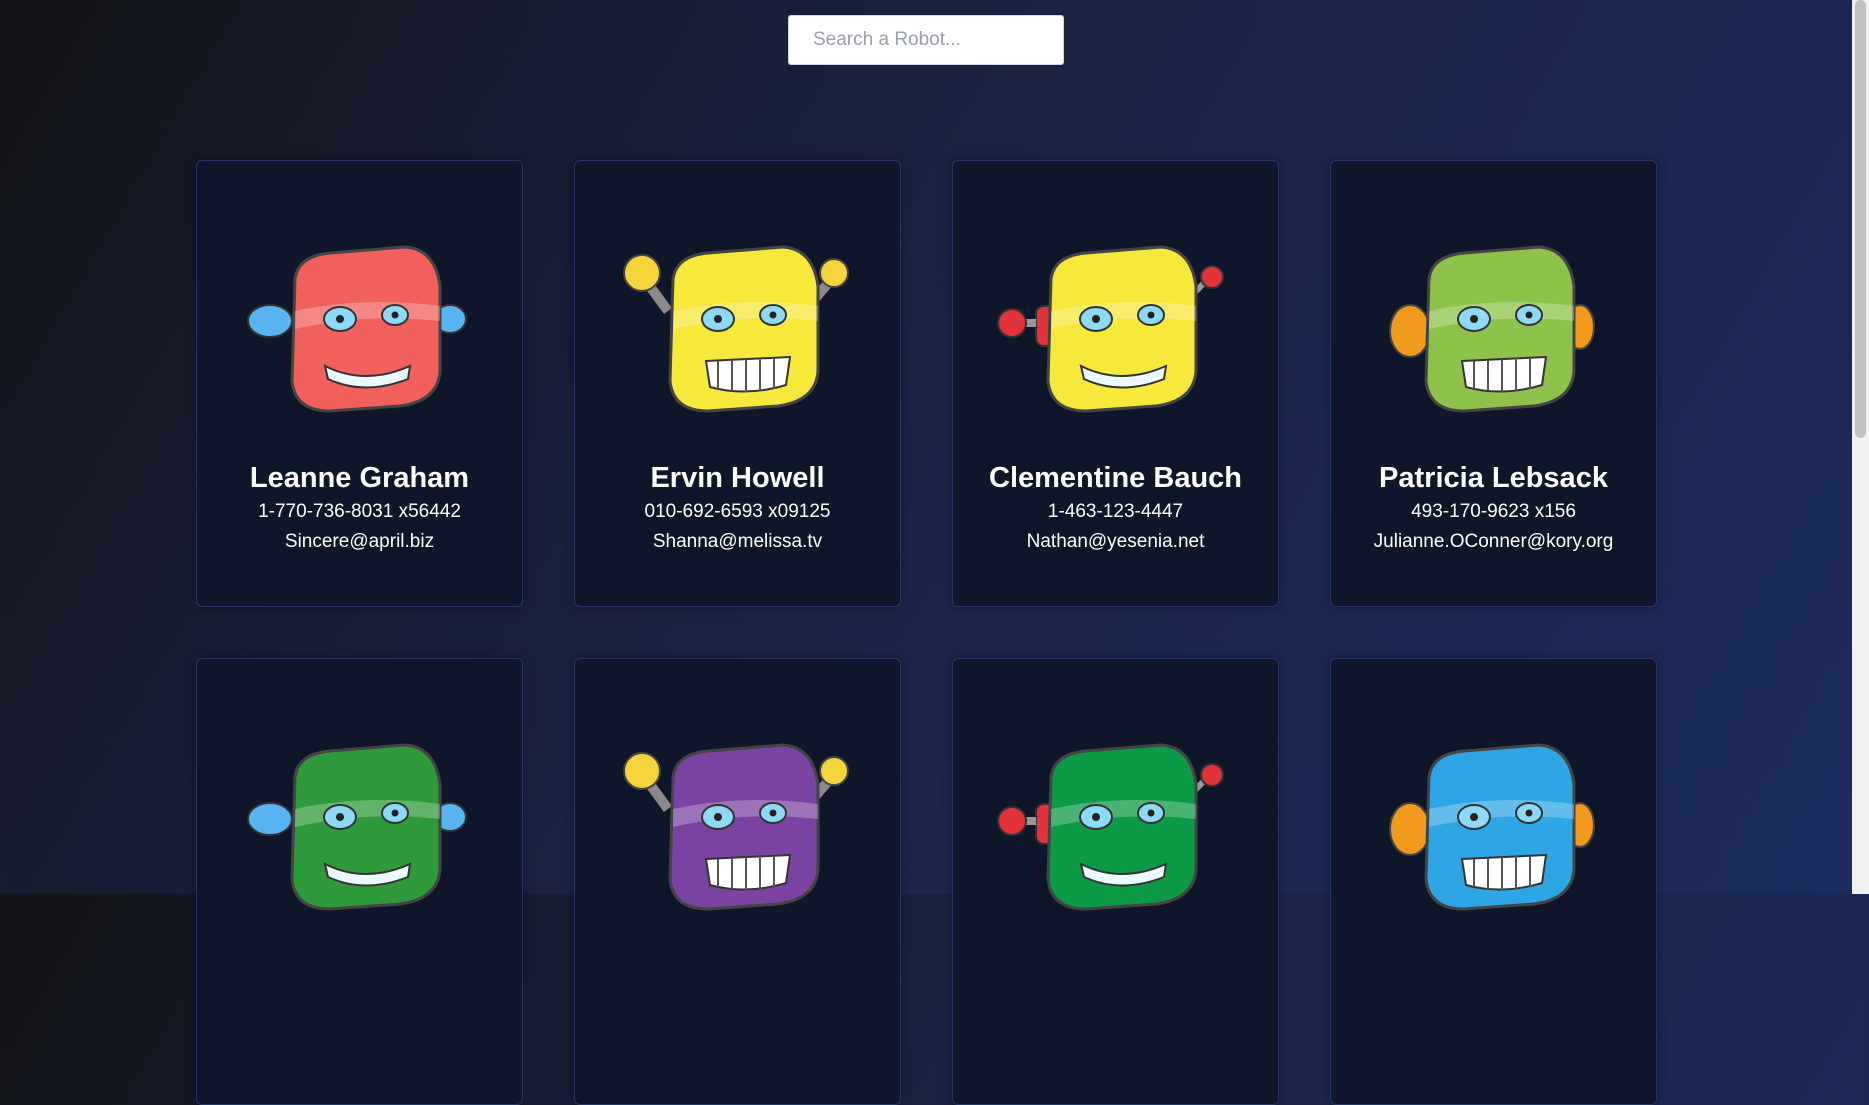 The image size is (1869, 1105). Describe the element at coordinates (1493, 541) in the screenshot. I see `robot-email: Julianne.OConner@kory.org` at that location.